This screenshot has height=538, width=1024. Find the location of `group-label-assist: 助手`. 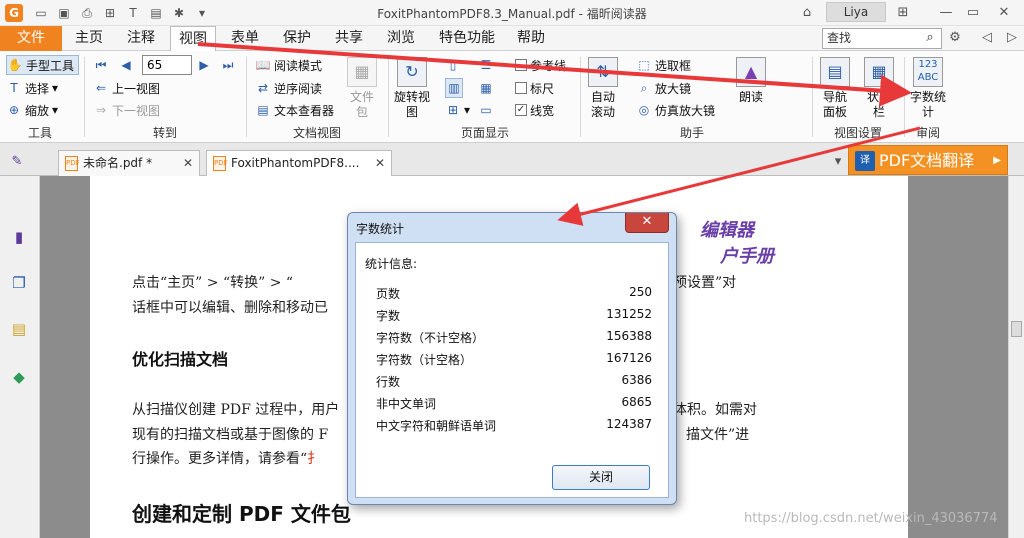

group-label-assist: 助手 is located at coordinates (691, 133).